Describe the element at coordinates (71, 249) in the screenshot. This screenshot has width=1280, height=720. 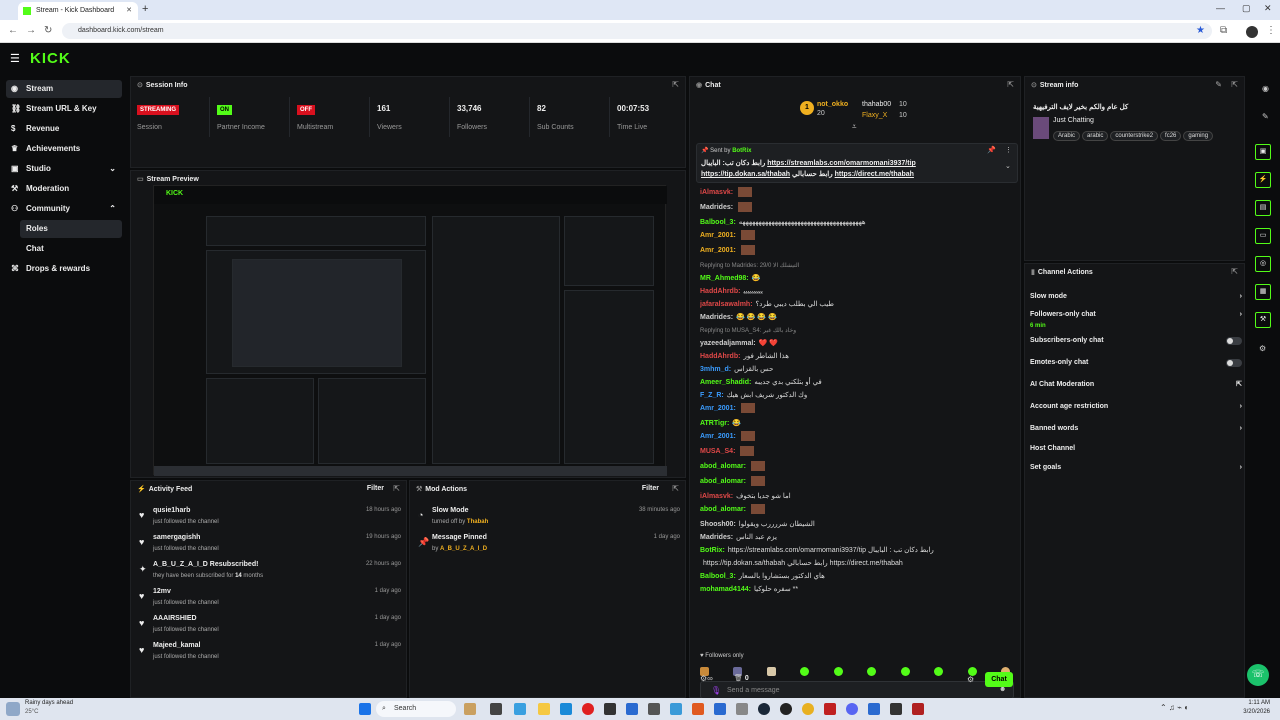
I see `sidebar-item-chat: Chat` at that location.